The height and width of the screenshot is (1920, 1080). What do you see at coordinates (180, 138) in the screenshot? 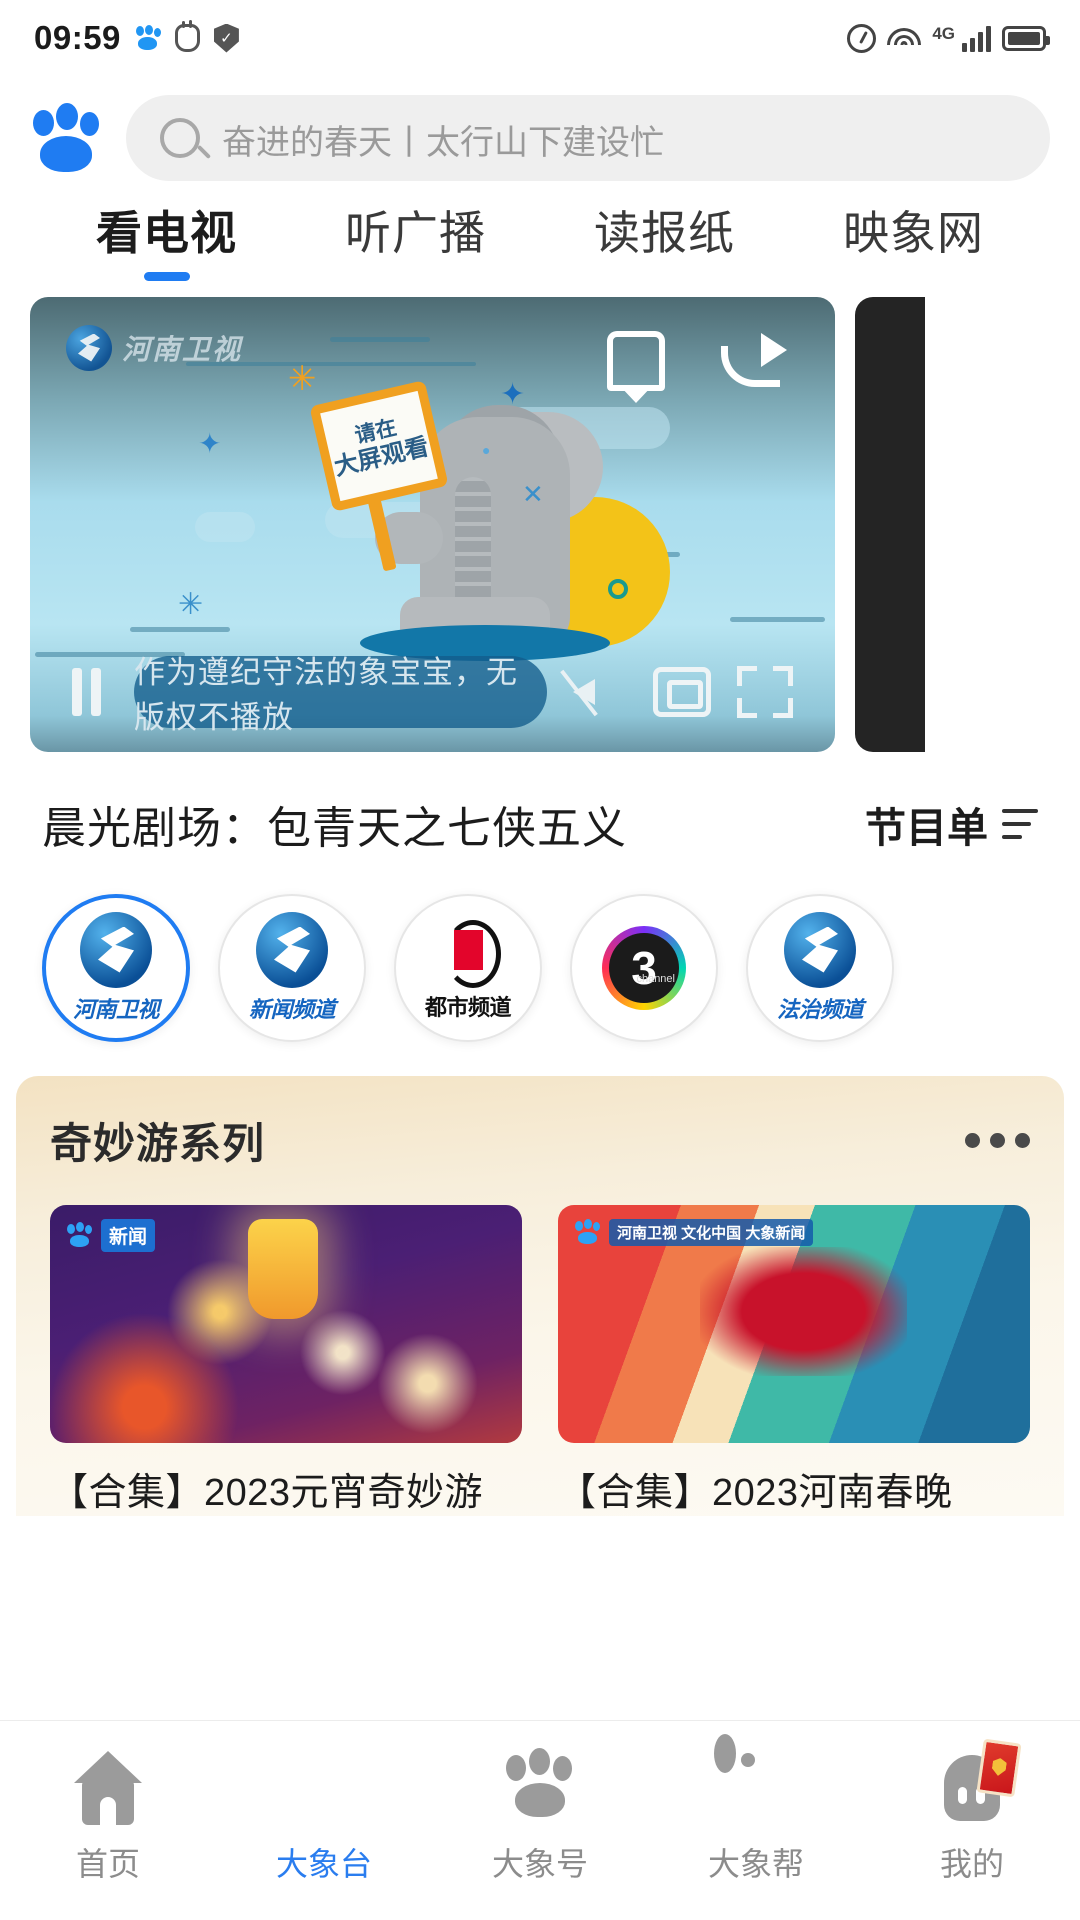
I see `search-icon` at bounding box center [180, 138].